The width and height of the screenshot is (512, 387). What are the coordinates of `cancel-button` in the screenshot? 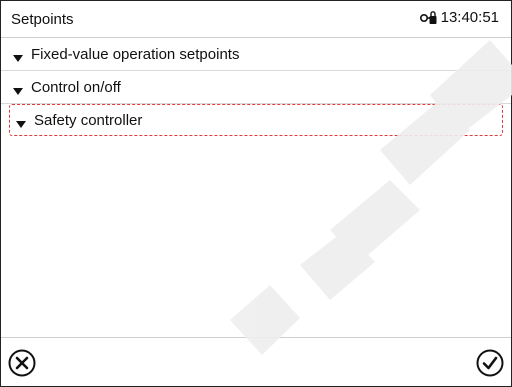 It's located at (22, 363).